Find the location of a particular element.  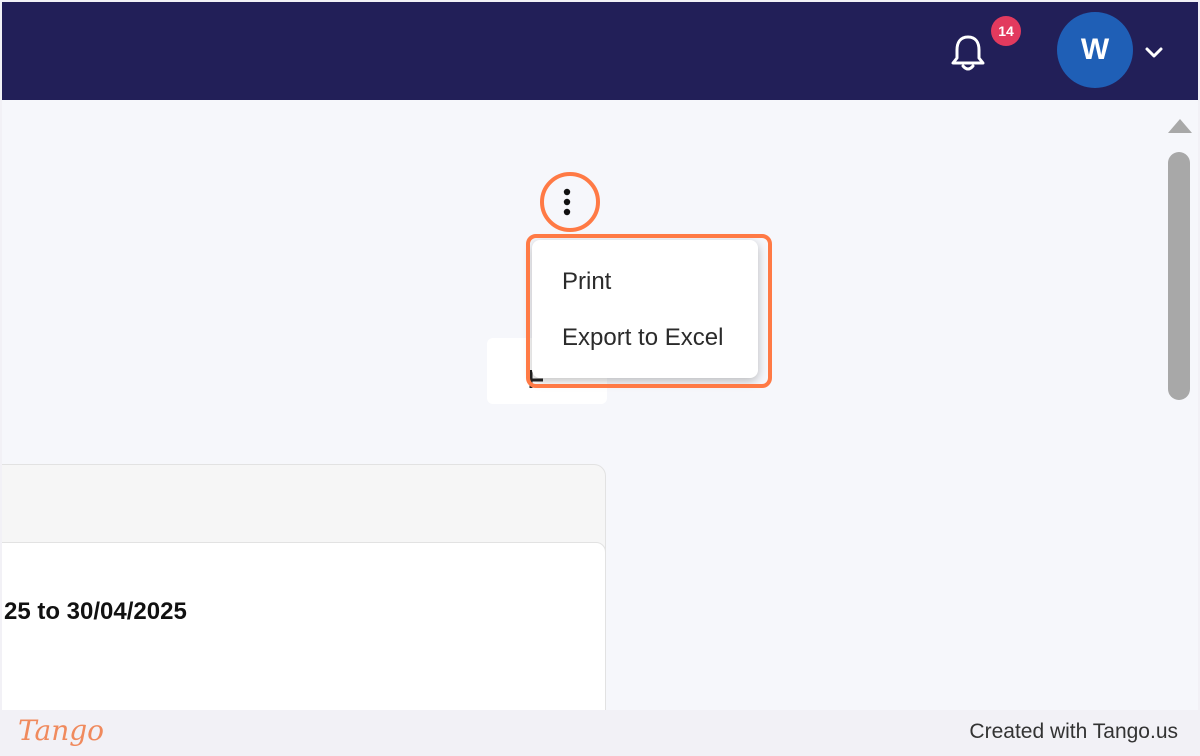

notification-badge: 14 is located at coordinates (1006, 31).